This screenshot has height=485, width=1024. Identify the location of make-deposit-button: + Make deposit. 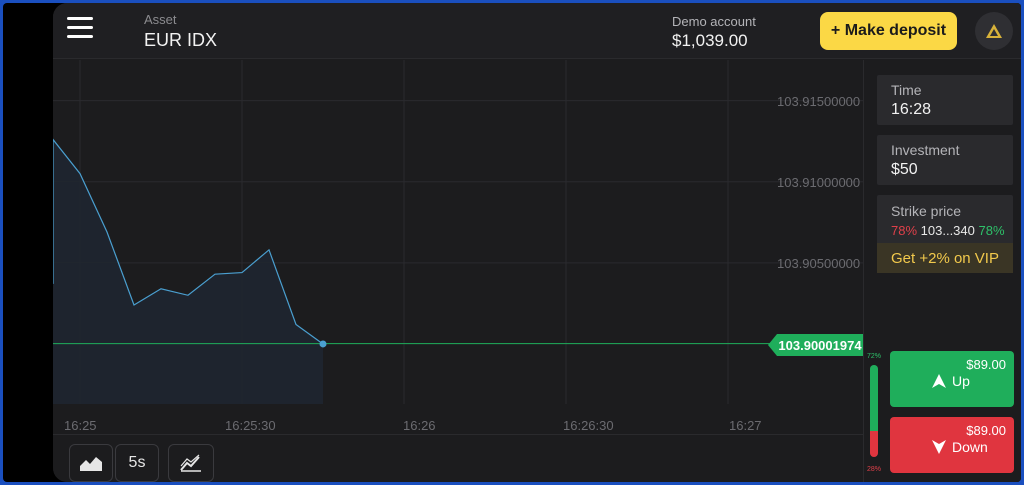
(888, 31).